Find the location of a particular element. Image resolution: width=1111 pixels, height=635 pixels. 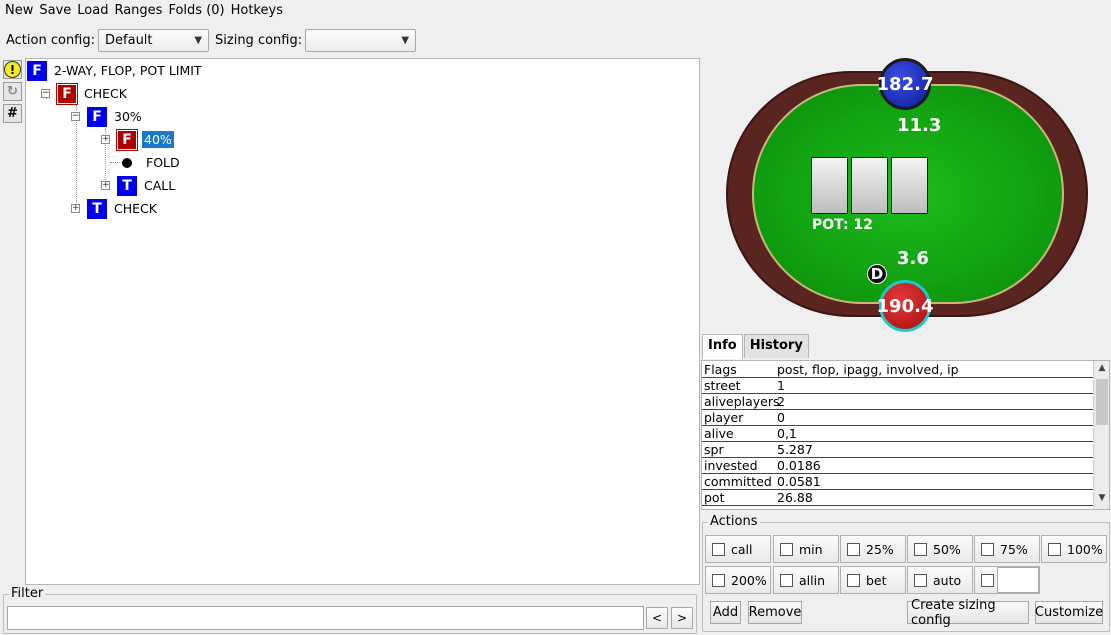

remove-button: Remove is located at coordinates (775, 612).